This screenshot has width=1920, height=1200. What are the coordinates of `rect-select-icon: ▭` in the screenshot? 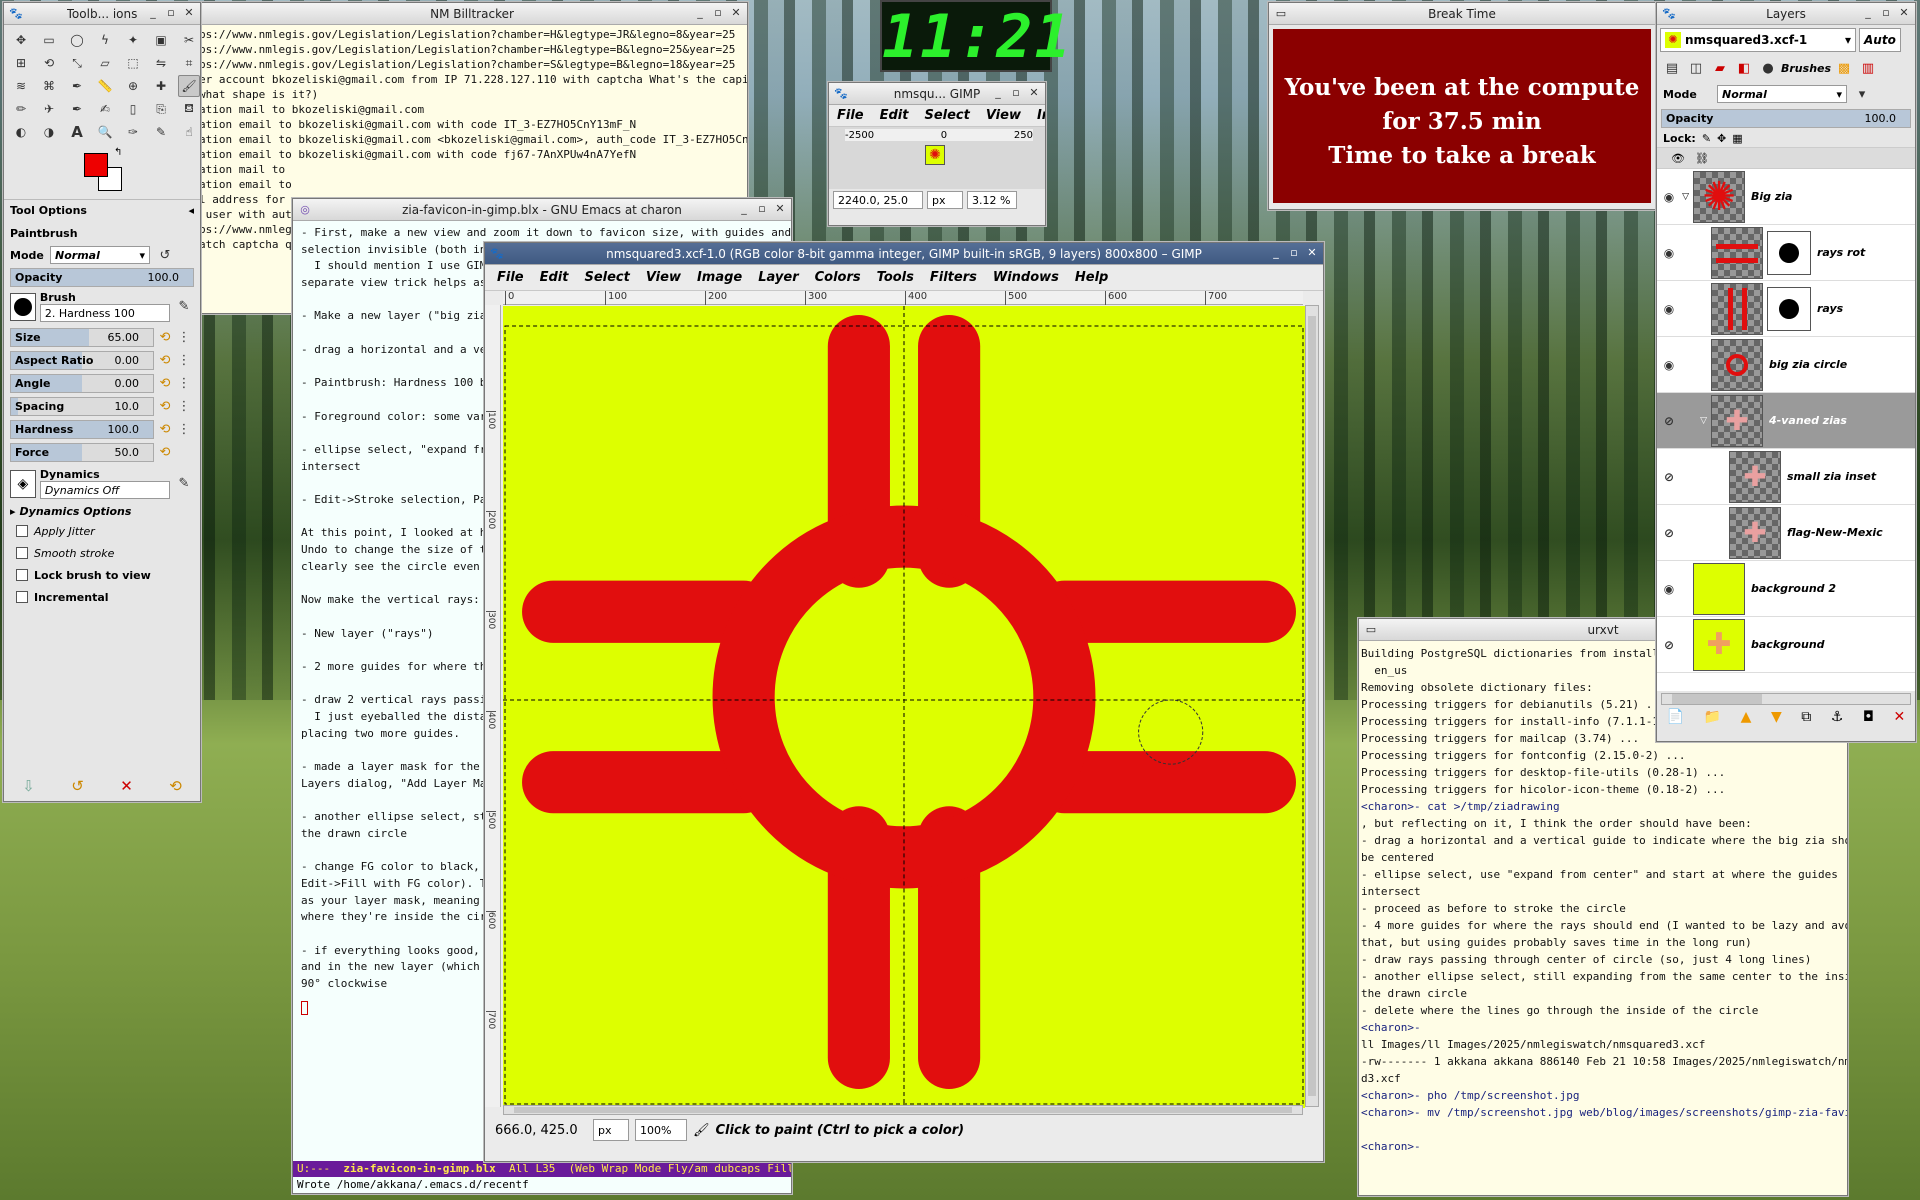 It's located at (49, 40).